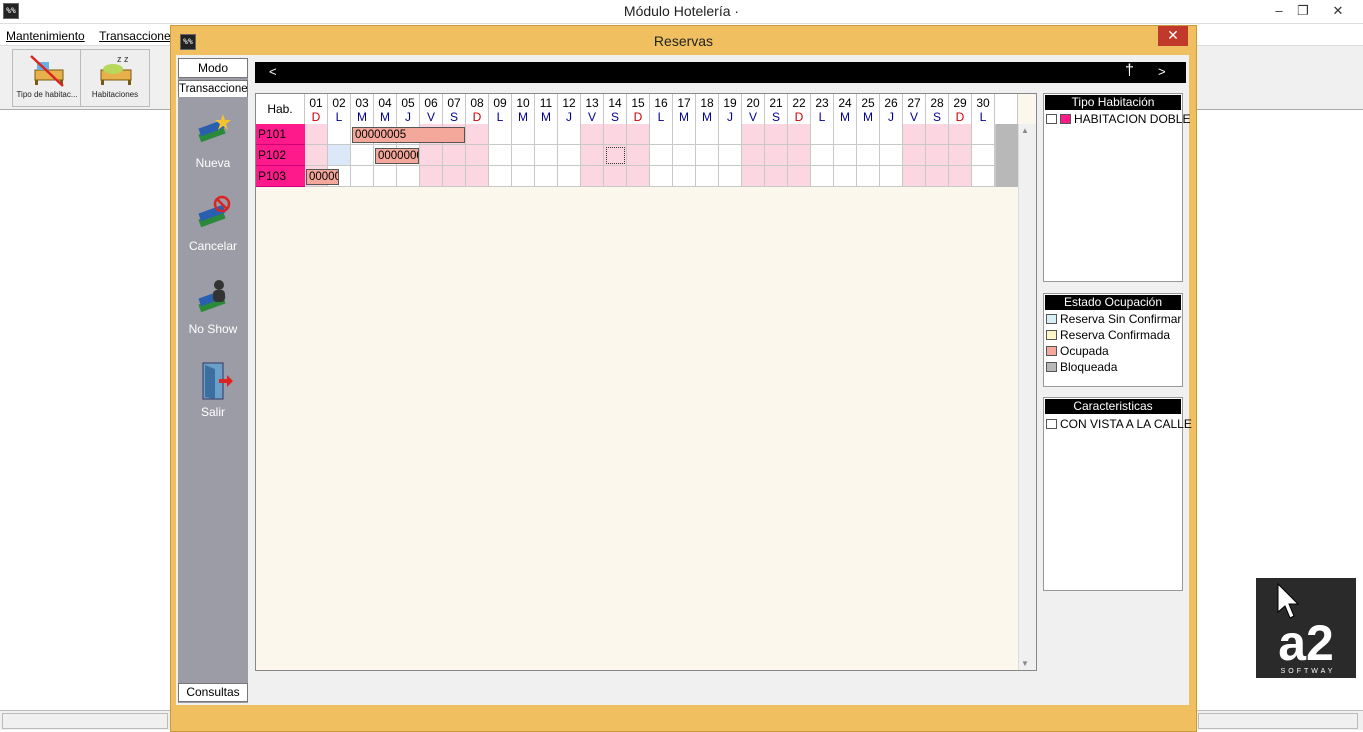 Image resolution: width=1363 pixels, height=732 pixels. What do you see at coordinates (1173, 36) in the screenshot?
I see `reservas-close-button: ✕` at bounding box center [1173, 36].